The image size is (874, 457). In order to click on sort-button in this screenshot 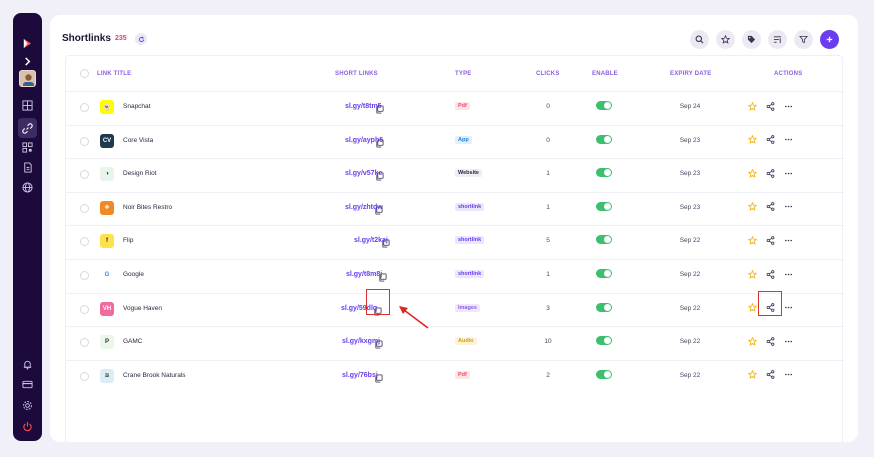, I will do `click(777, 39)`.